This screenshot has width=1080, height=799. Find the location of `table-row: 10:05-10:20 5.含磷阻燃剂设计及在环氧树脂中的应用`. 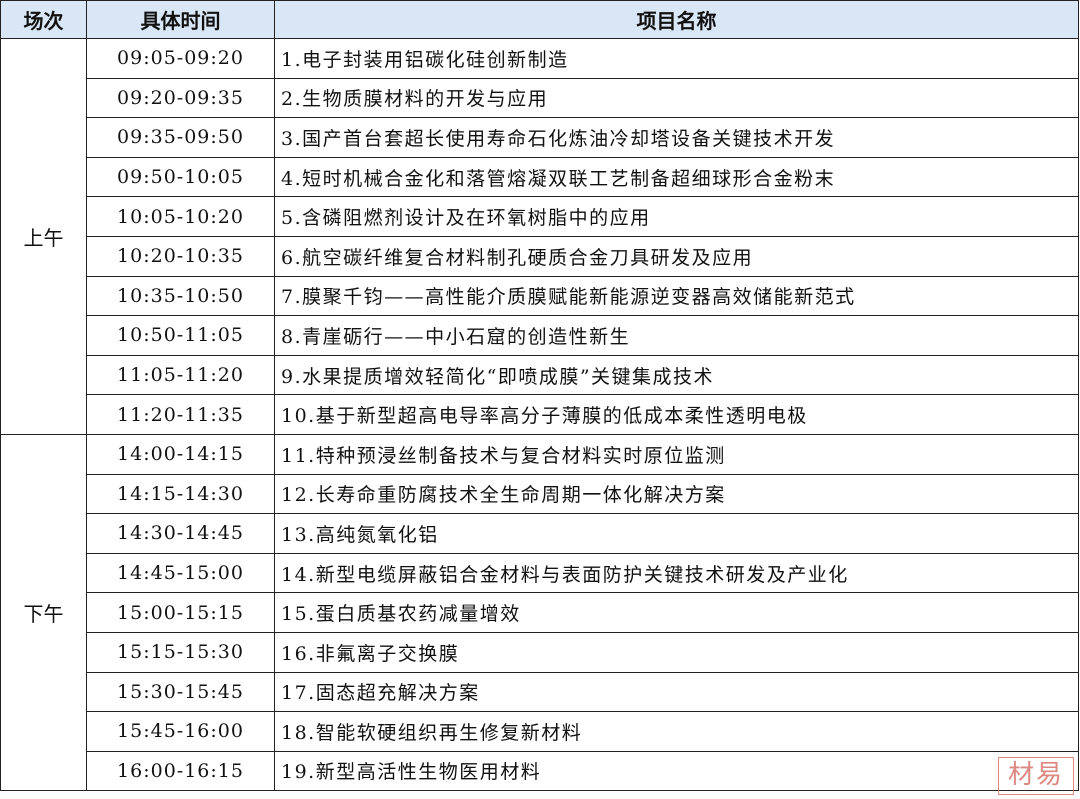

table-row: 10:05-10:20 5.含磷阻燃剂设计及在环氧树脂中的应用 is located at coordinates (540, 216).